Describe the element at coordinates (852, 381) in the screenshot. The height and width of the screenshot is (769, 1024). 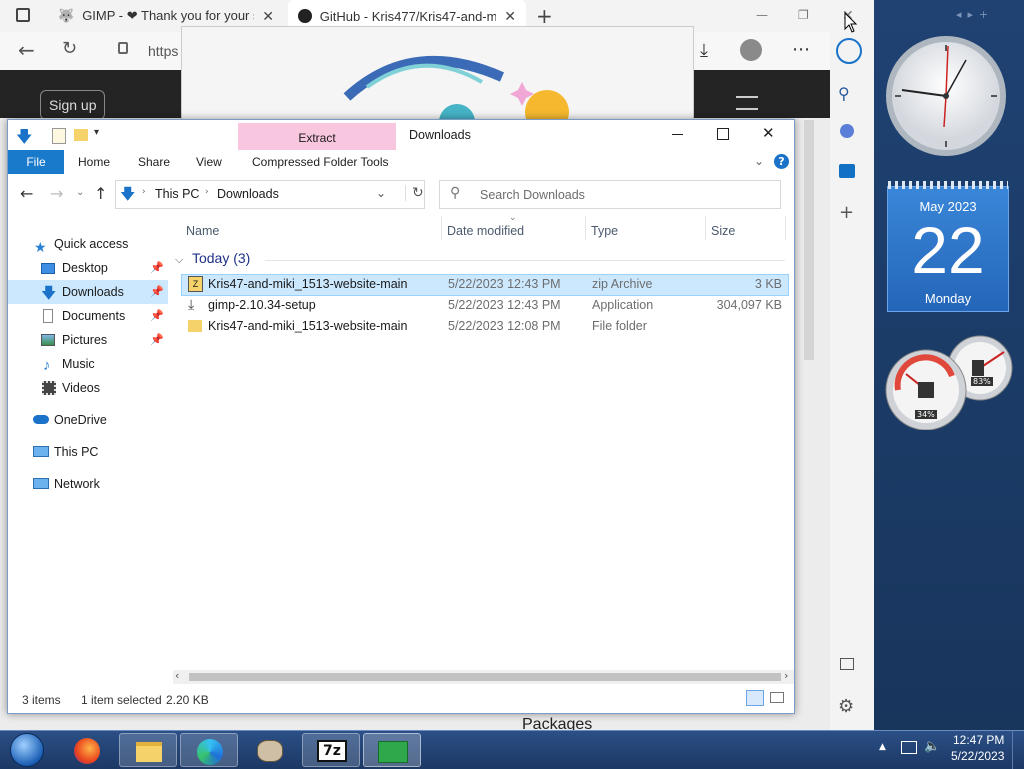
I see `edge-sidebar: ⚲ + ⚙` at that location.